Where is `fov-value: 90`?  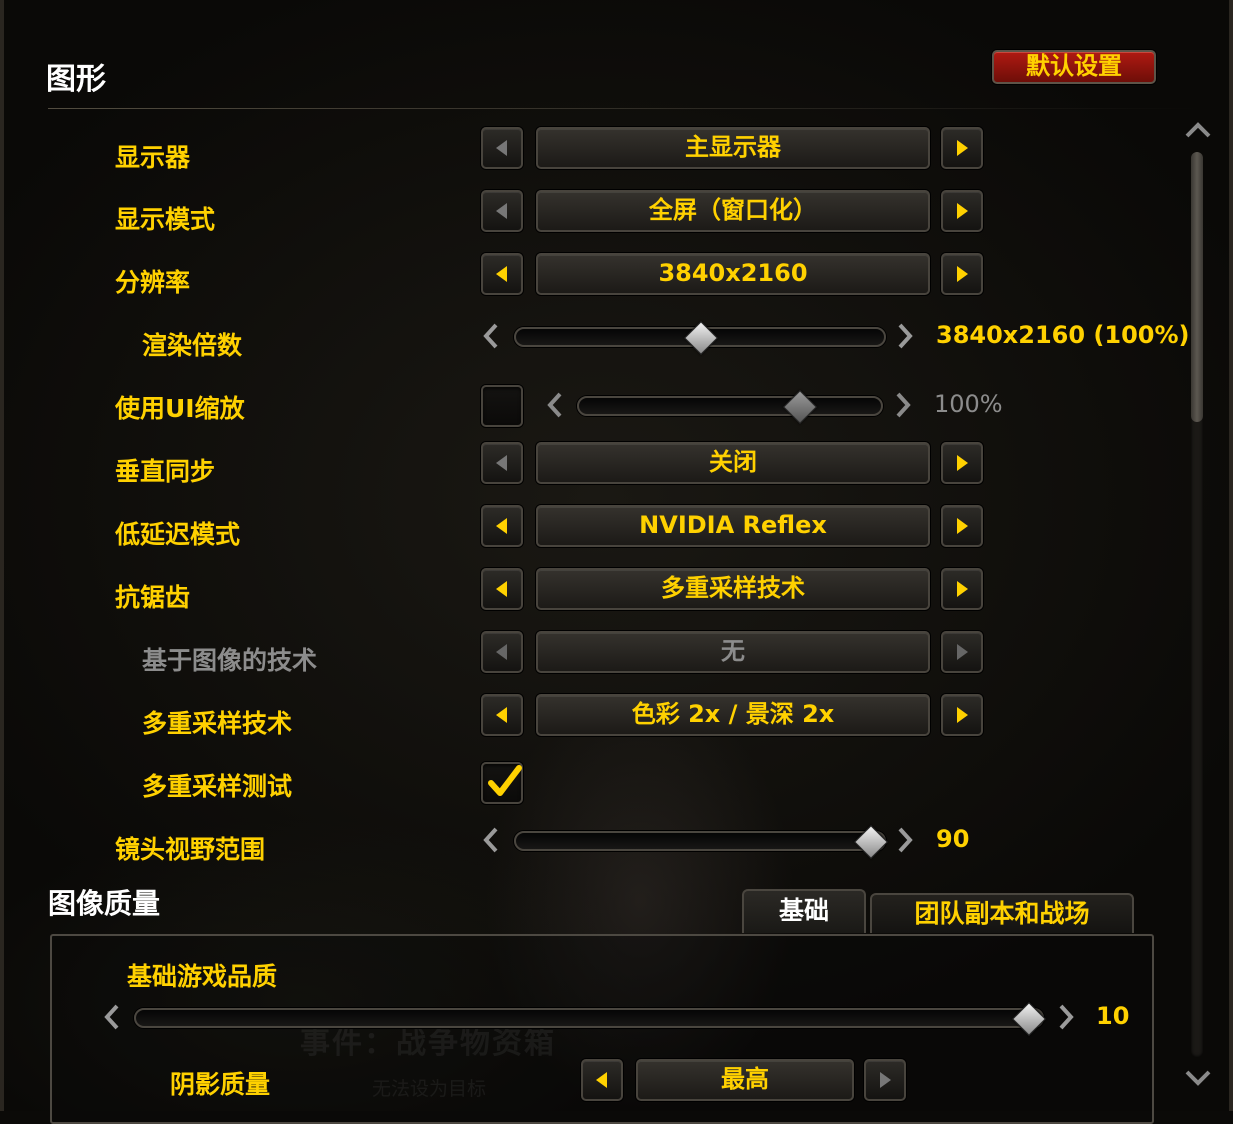 fov-value: 90 is located at coordinates (953, 839).